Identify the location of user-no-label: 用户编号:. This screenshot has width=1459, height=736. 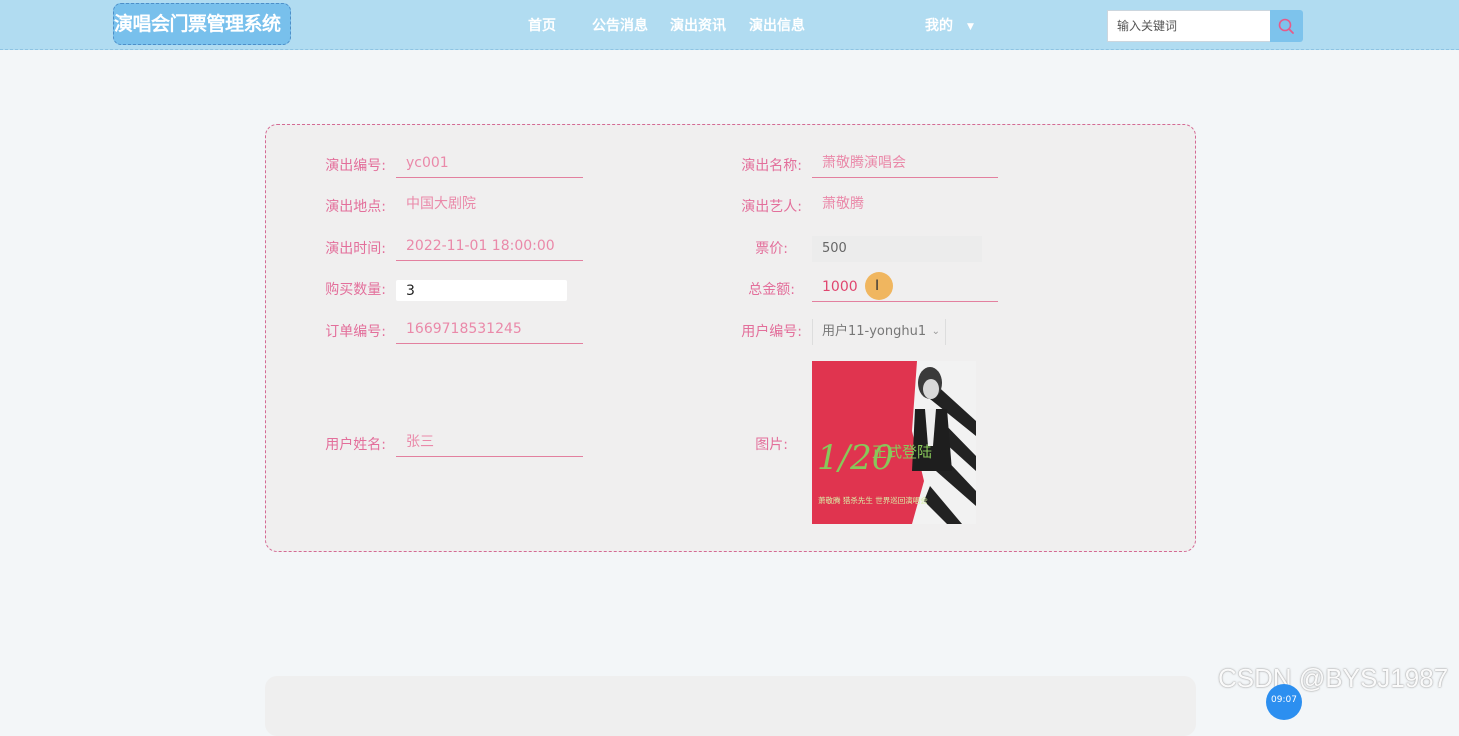
(771, 332).